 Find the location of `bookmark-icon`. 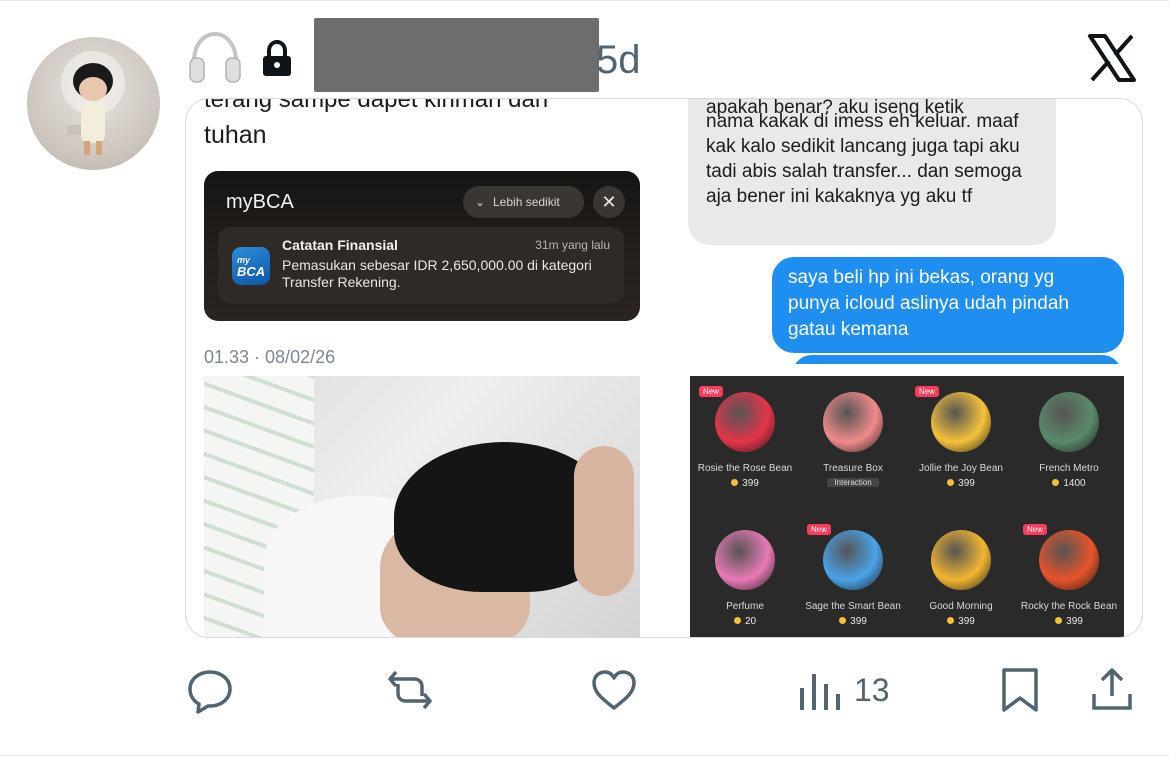

bookmark-icon is located at coordinates (1020, 690).